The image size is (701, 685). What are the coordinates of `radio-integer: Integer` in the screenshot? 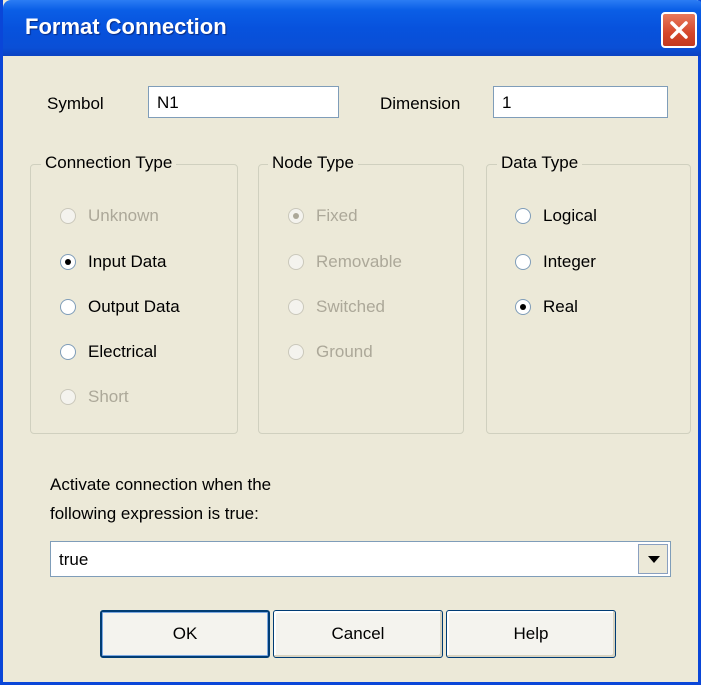 It's located at (555, 262).